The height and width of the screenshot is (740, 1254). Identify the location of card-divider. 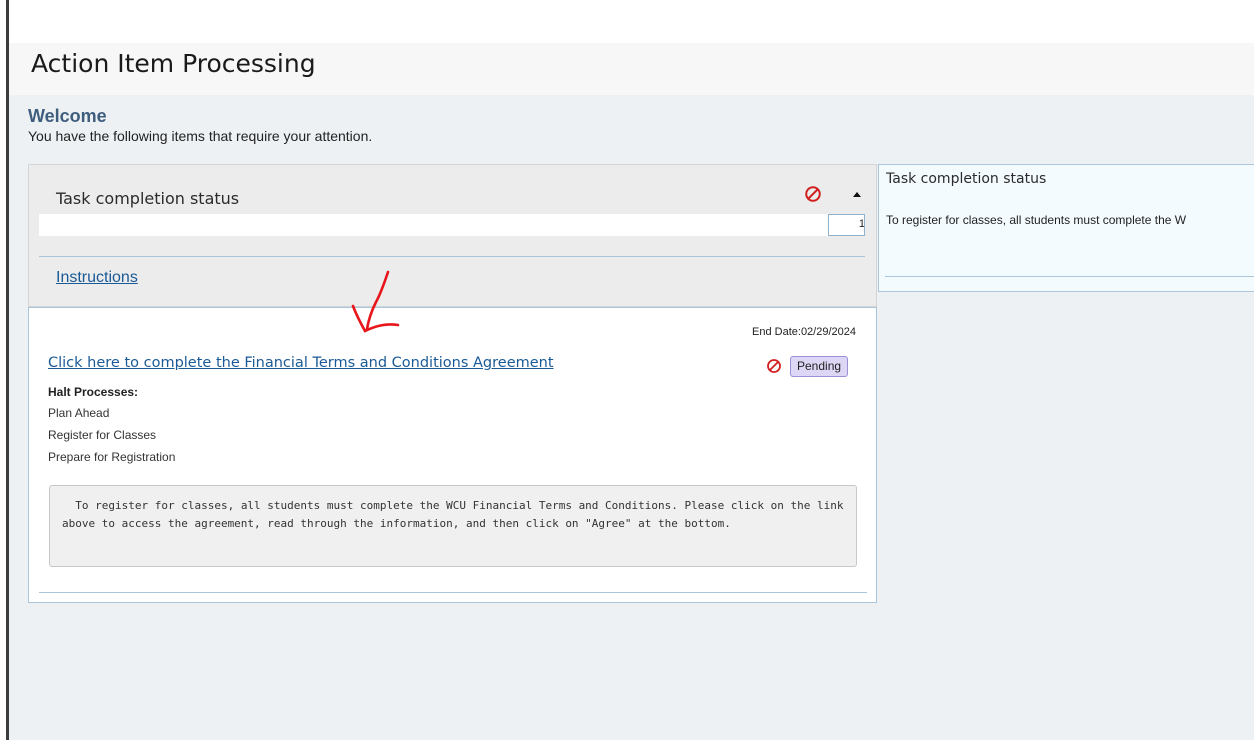
(453, 592).